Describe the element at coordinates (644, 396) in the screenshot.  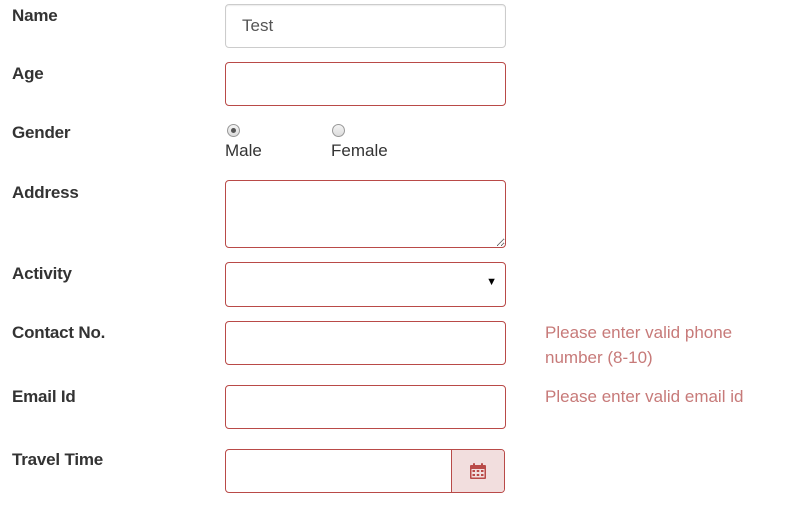
I see `email-error-message: Please enter valid email id` at that location.